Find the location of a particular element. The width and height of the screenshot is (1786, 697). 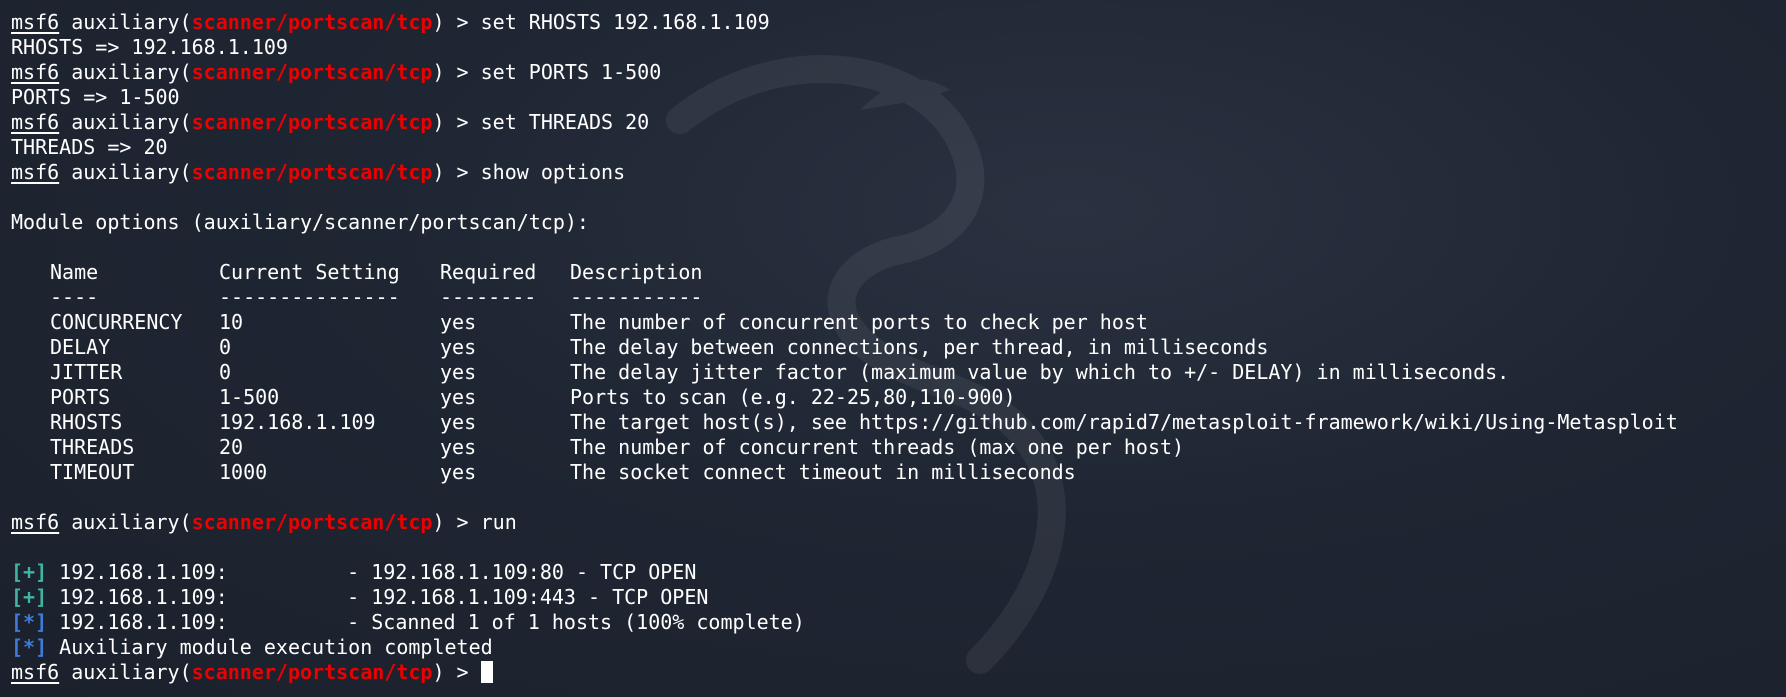

command-text: set PORTS 1-500 is located at coordinates (571, 72).